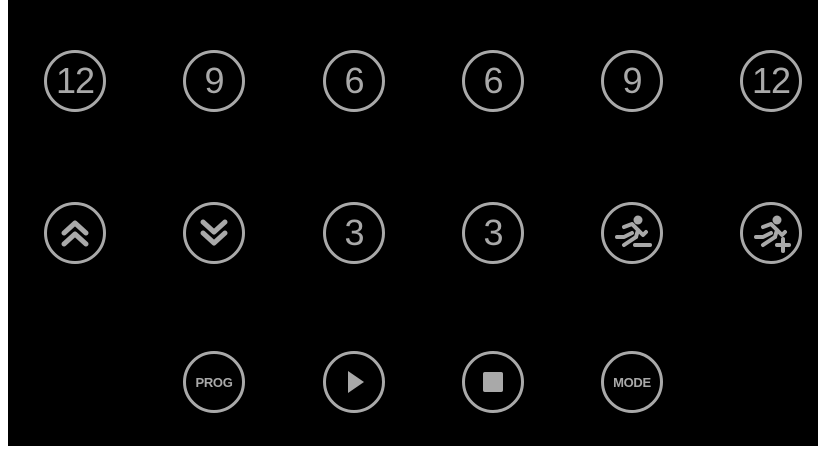 Image resolution: width=825 pixels, height=453 pixels. I want to click on incline-down-button, so click(214, 233).